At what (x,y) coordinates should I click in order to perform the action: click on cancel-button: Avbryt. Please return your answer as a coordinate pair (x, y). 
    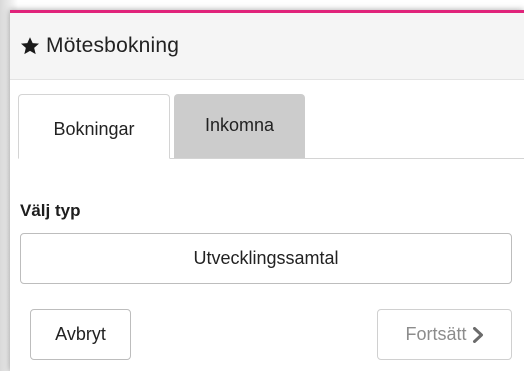
    Looking at the image, I should click on (80, 334).